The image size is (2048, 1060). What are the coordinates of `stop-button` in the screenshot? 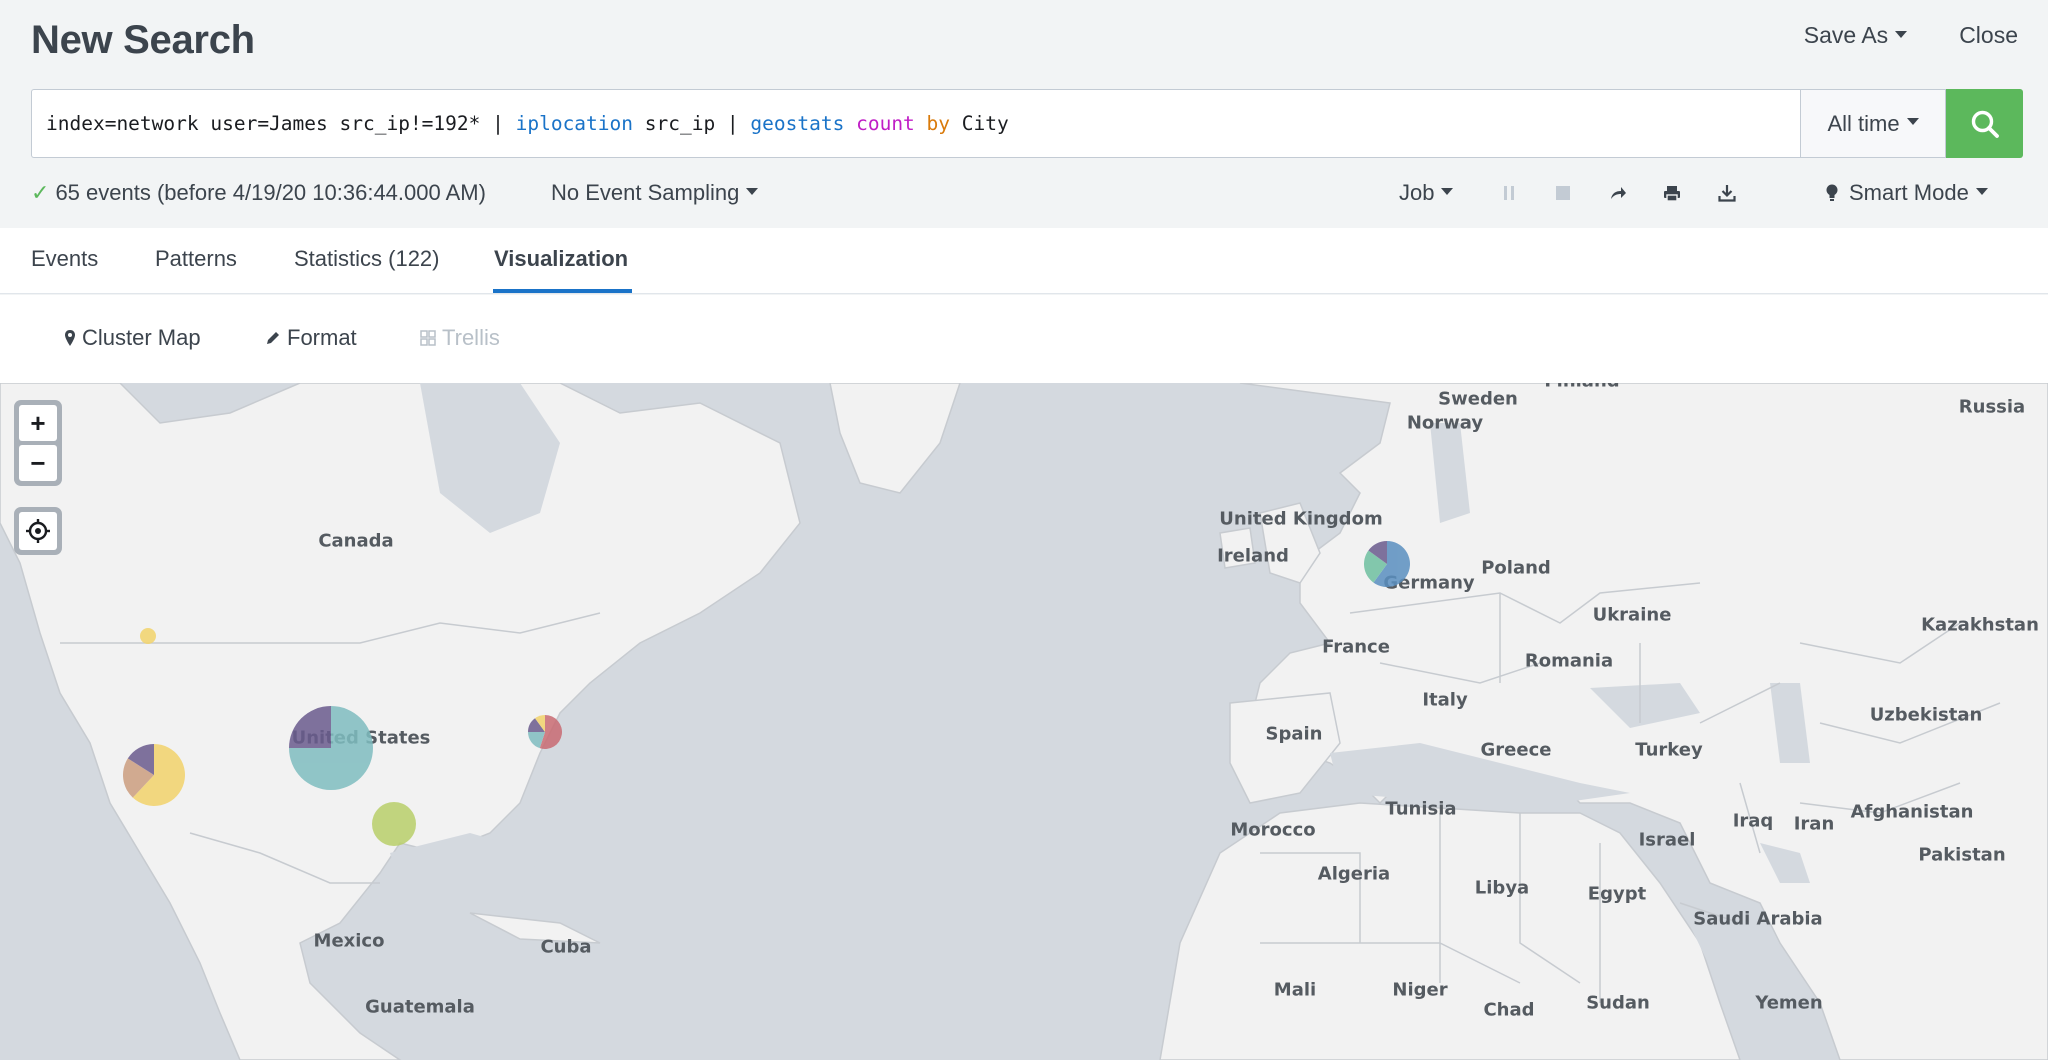 It's located at (1563, 193).